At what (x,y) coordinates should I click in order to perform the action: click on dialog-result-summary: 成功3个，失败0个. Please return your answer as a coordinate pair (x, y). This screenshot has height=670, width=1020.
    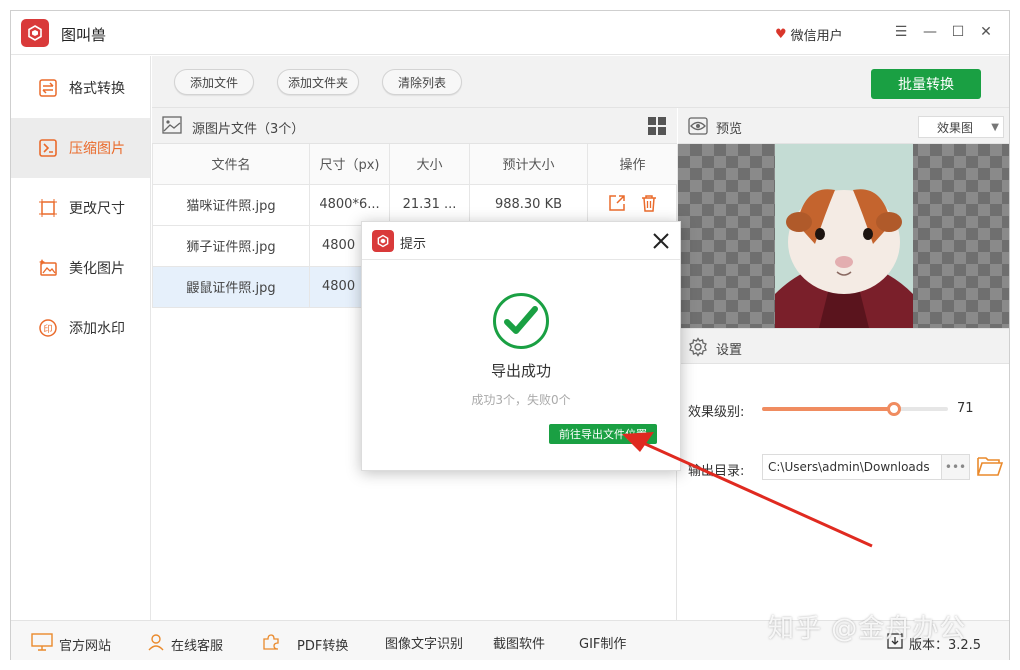
    Looking at the image, I should click on (521, 400).